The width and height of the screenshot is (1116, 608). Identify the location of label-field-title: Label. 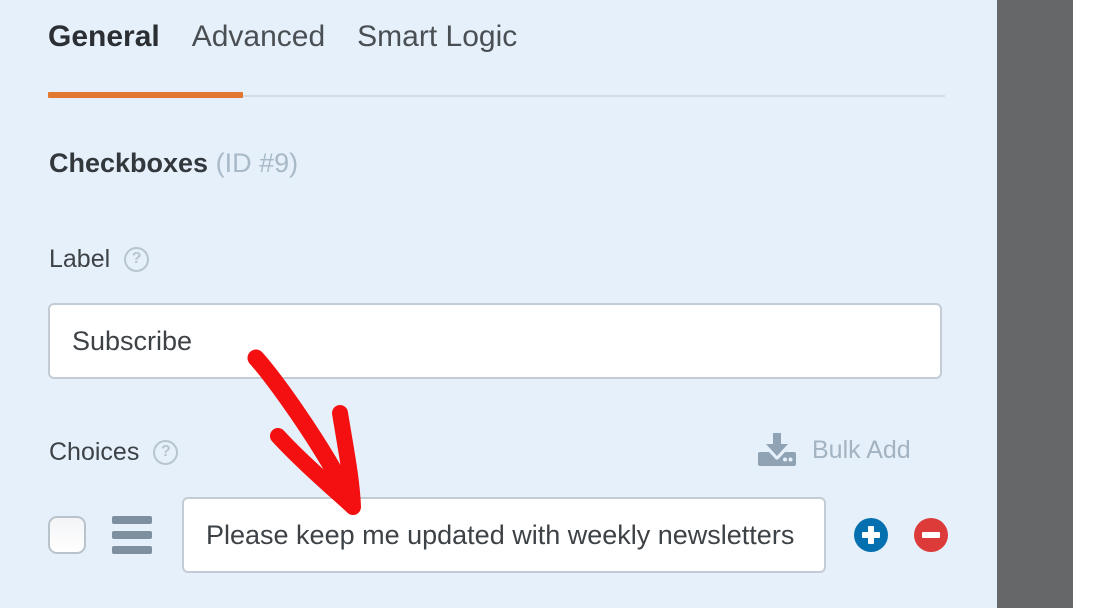
(80, 259).